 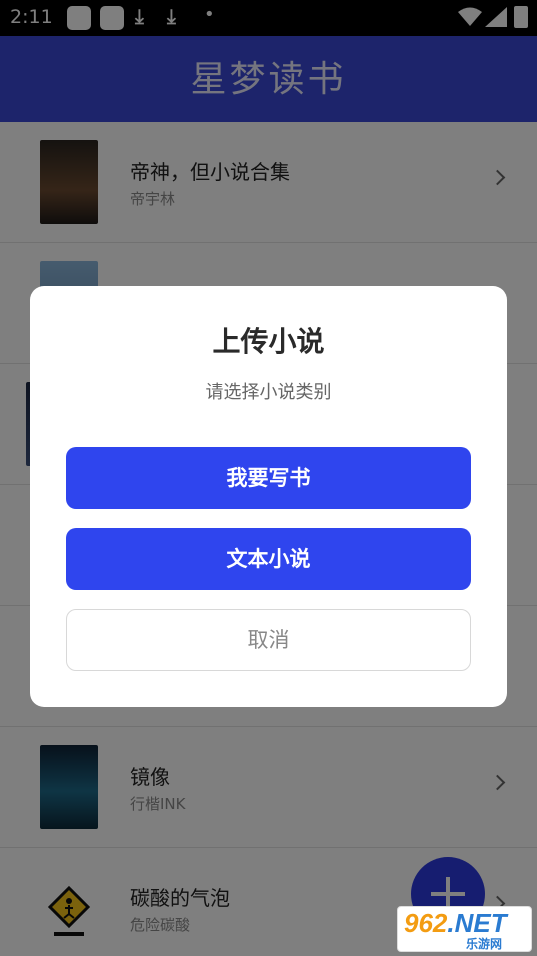 What do you see at coordinates (268, 392) in the screenshot?
I see `dialog-subtitle: 请选择小说类别` at bounding box center [268, 392].